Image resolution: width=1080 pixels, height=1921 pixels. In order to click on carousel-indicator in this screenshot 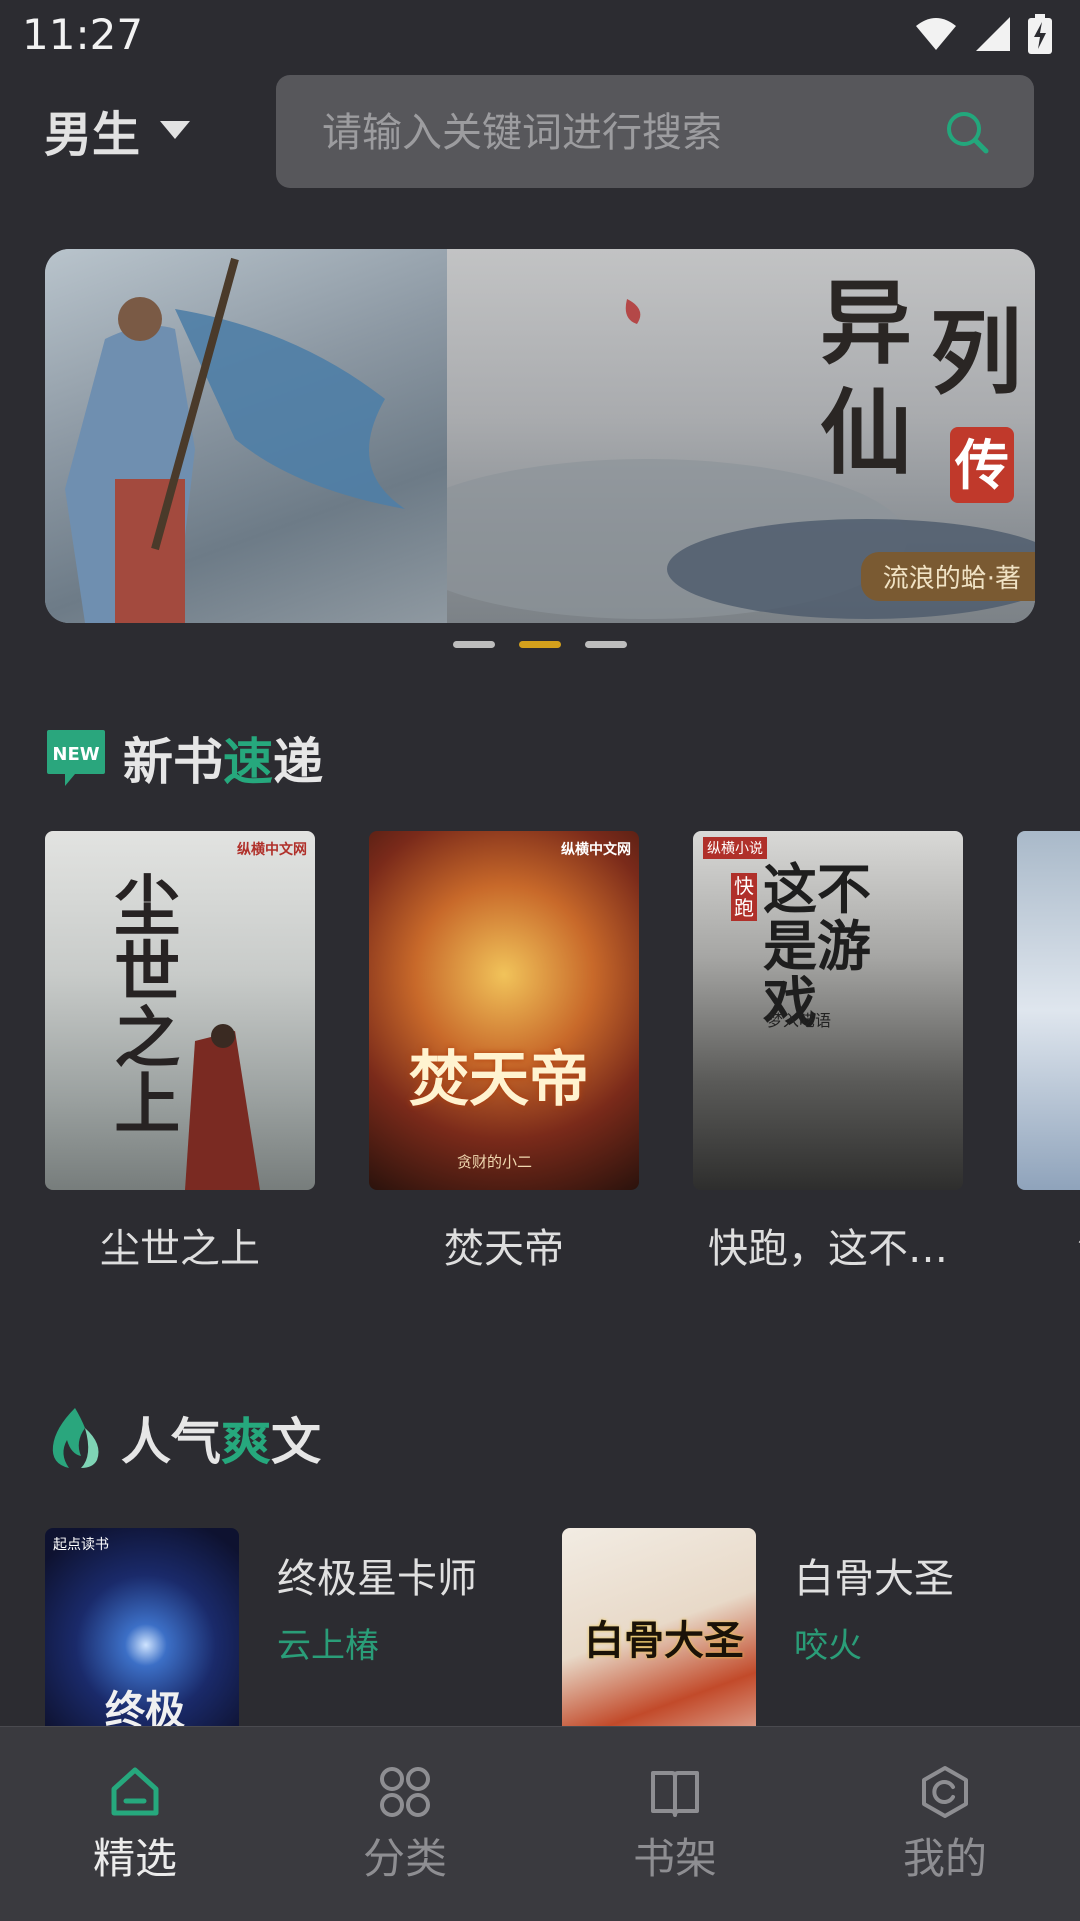, I will do `click(540, 644)`.